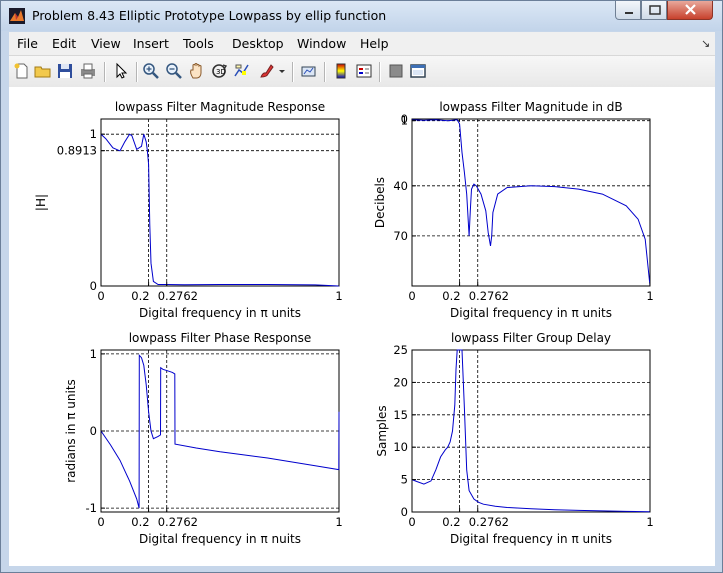 The width and height of the screenshot is (723, 573). I want to click on maximize-icon, so click(655, 10).